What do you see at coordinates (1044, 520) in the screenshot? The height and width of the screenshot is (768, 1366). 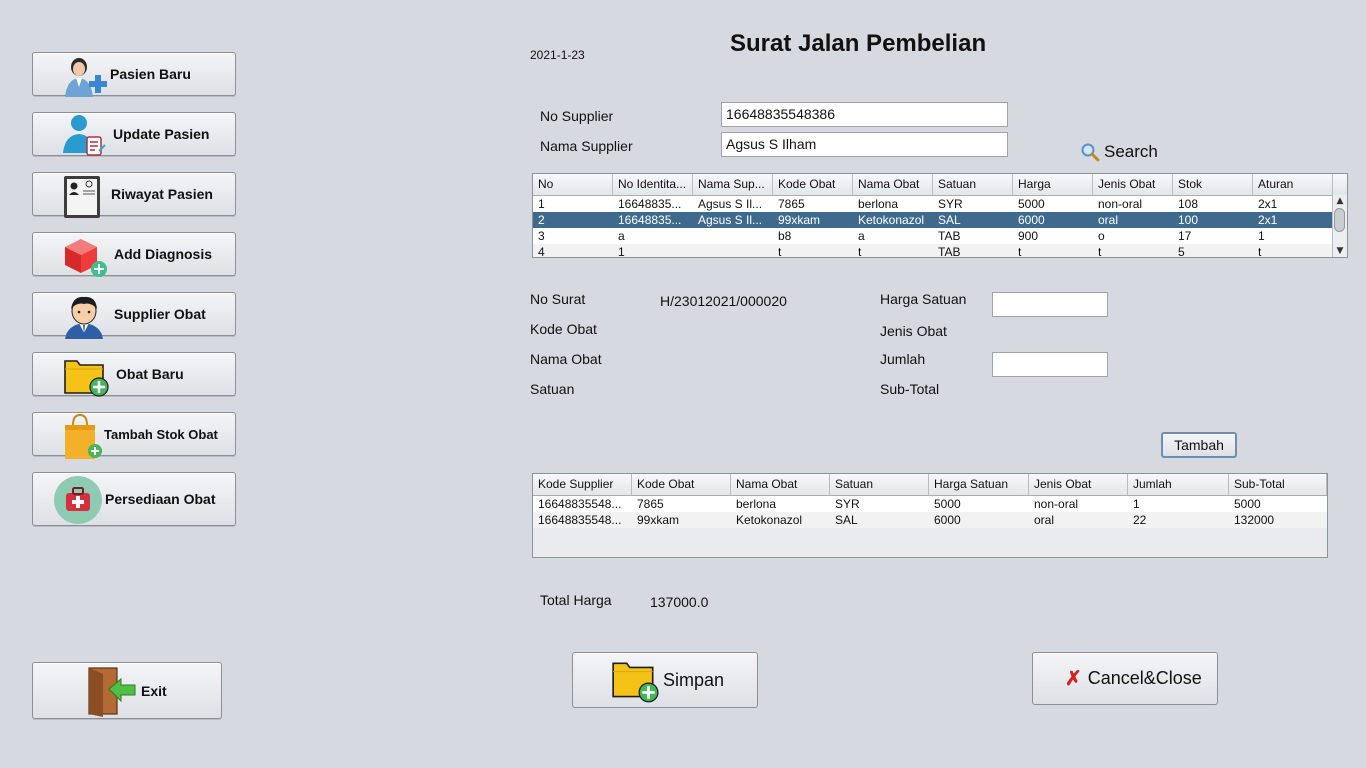 I see `table-cell: oral` at bounding box center [1044, 520].